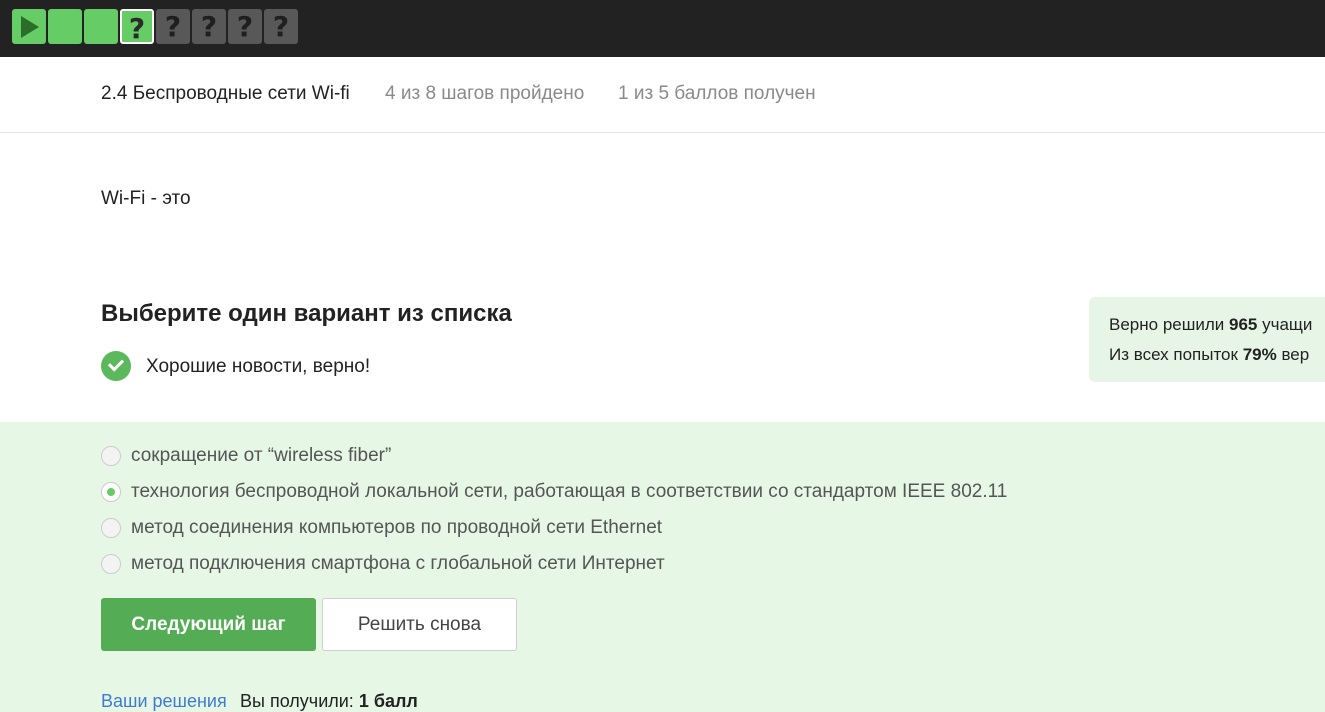 The image size is (1325, 712). What do you see at coordinates (111, 492) in the screenshot?
I see `radio-button-selected` at bounding box center [111, 492].